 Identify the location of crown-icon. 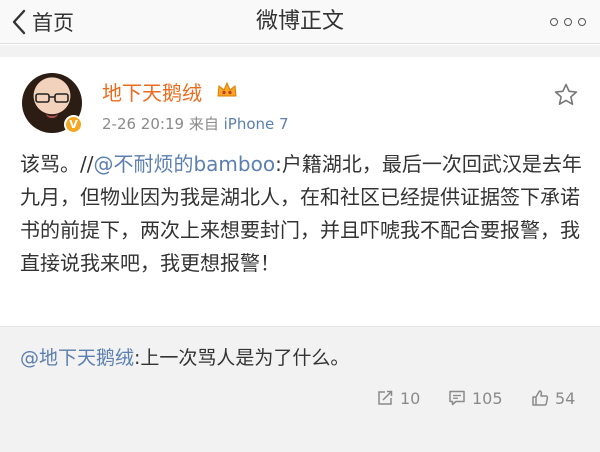
(227, 89).